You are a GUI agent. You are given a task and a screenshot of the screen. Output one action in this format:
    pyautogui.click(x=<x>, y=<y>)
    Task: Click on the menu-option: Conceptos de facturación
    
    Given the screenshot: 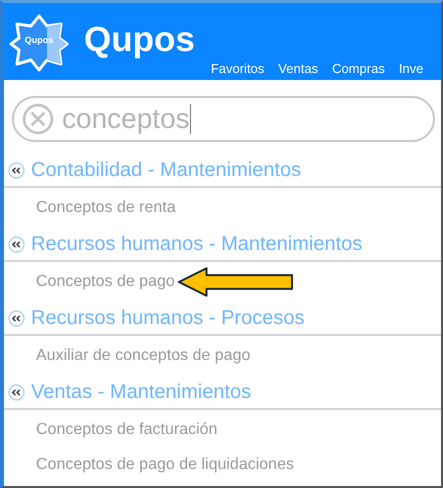 What is the action you would take?
    pyautogui.click(x=127, y=430)
    